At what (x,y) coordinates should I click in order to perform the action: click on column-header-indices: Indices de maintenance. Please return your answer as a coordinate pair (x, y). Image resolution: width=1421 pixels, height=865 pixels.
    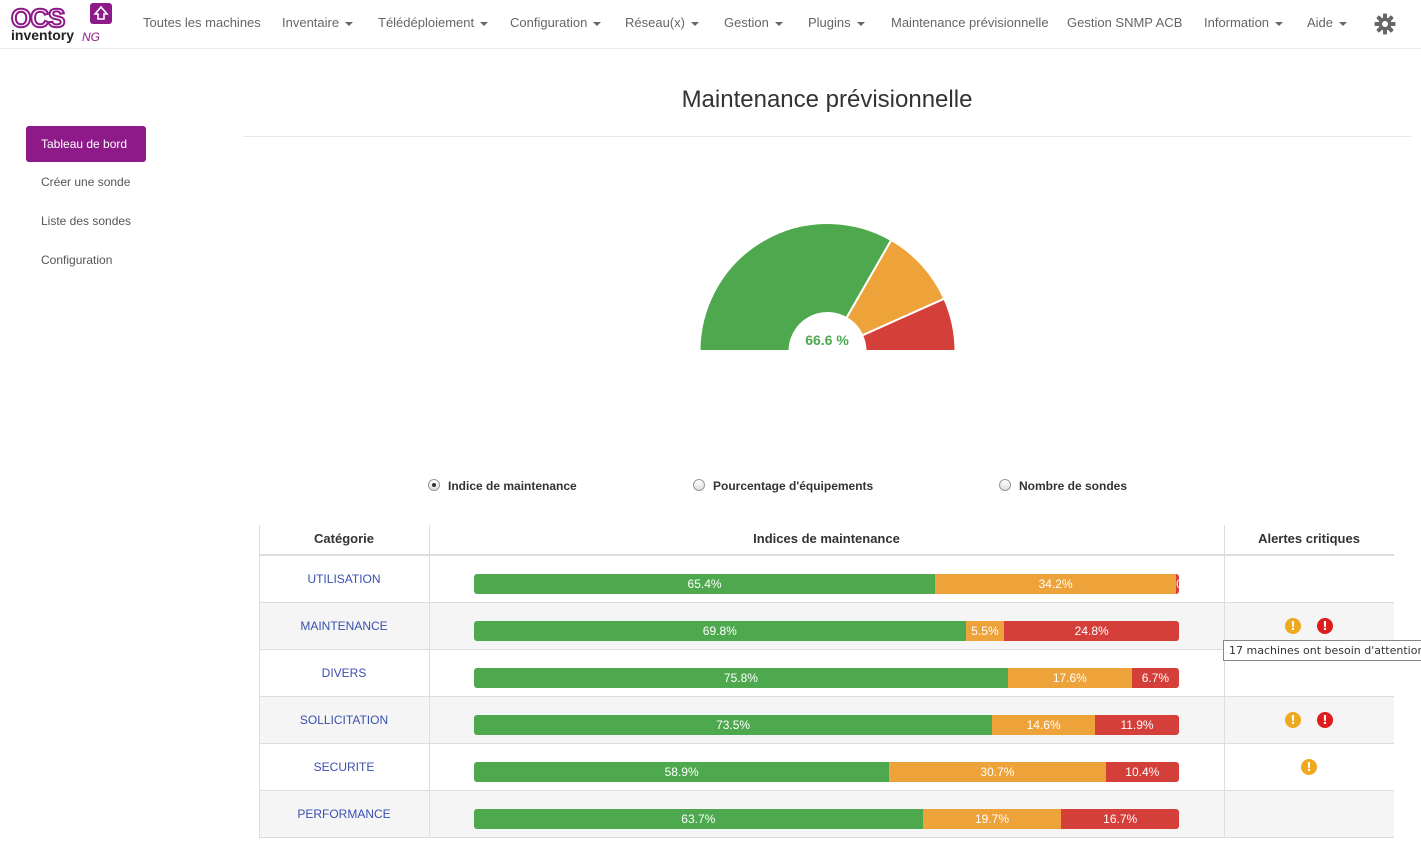
    Looking at the image, I should click on (826, 538).